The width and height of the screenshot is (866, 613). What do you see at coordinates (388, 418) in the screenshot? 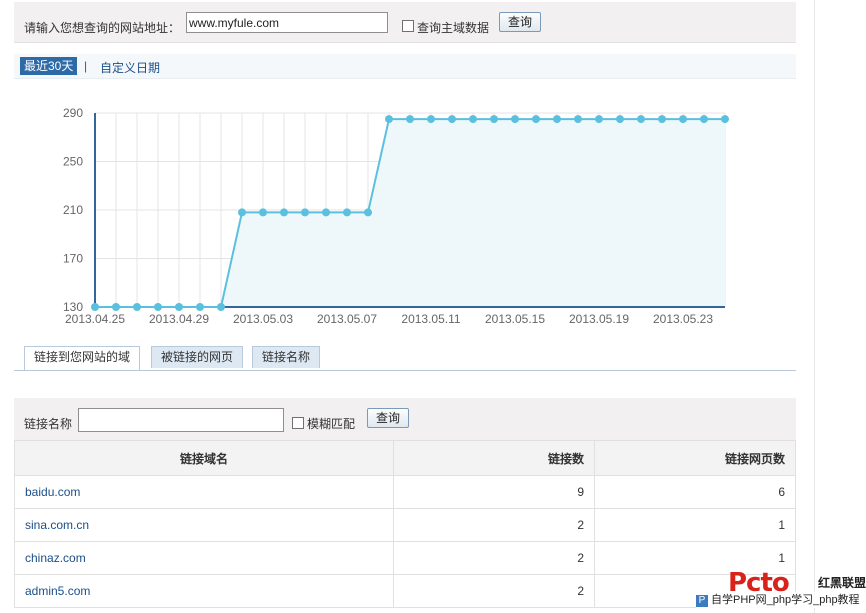
I see `filter-search-button: 查询` at bounding box center [388, 418].